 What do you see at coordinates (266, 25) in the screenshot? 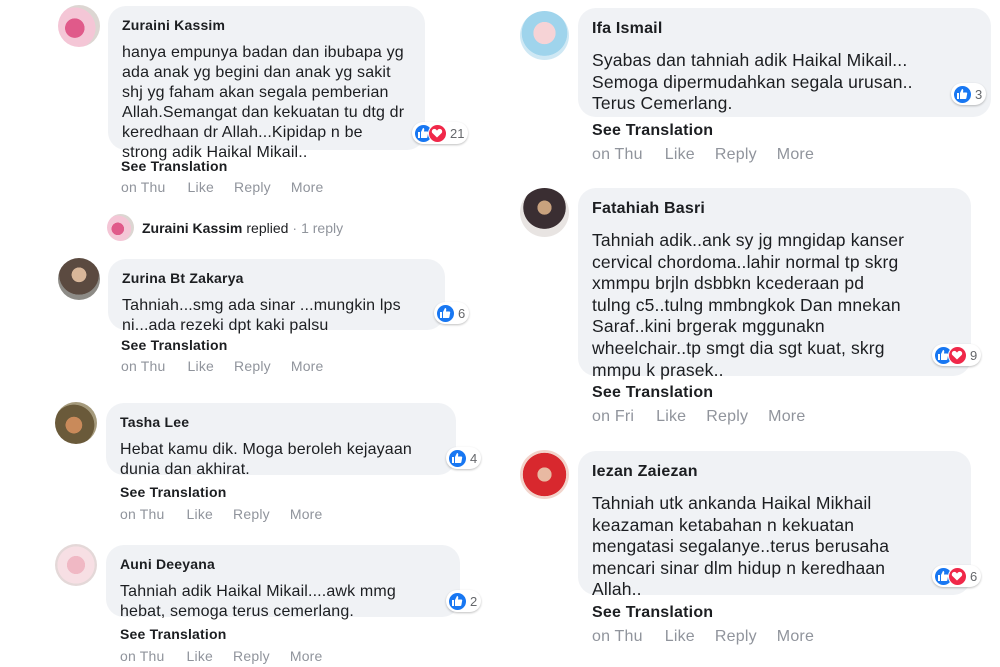
I see `comment-author: Zuraini Kassim` at bounding box center [266, 25].